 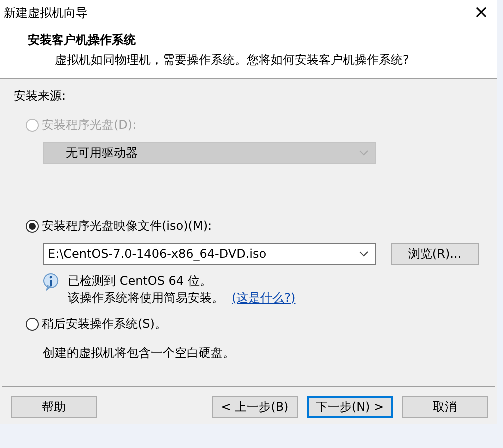 What do you see at coordinates (89, 125) in the screenshot?
I see `radio-label: 安装程序光盘(D):` at bounding box center [89, 125].